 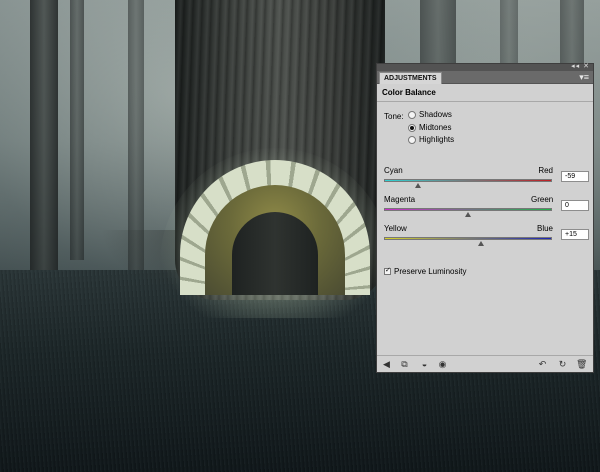 I want to click on yellow-blue-value-field: +15, so click(x=575, y=234).